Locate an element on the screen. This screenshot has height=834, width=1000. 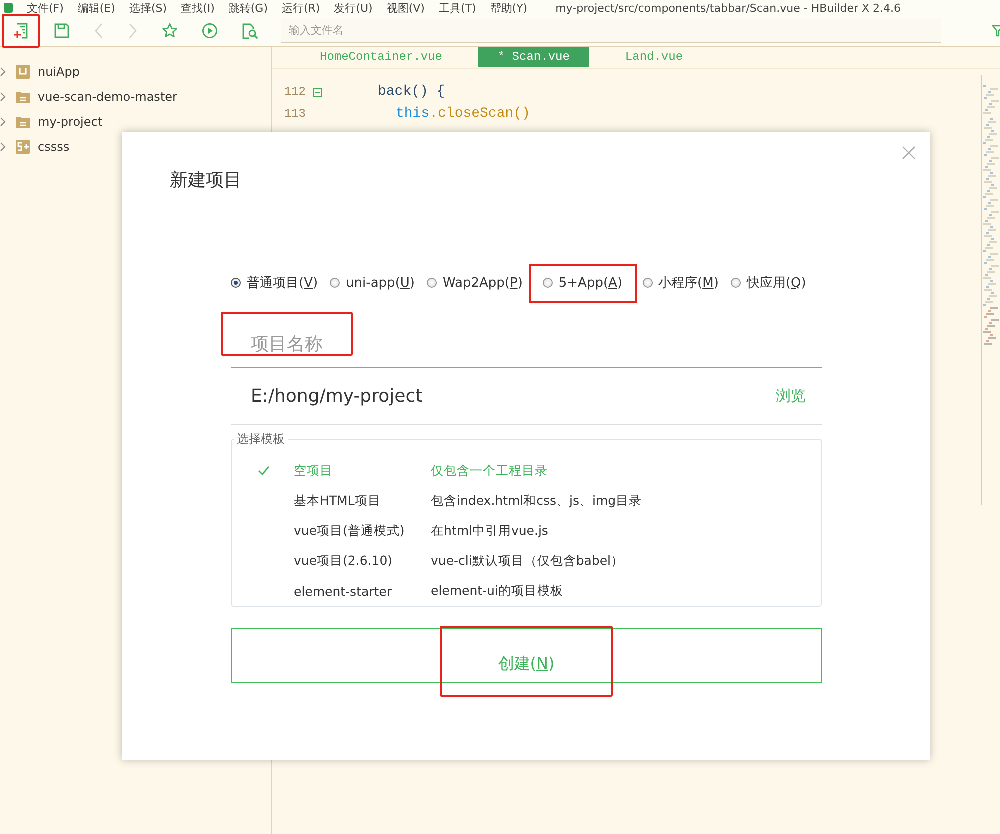
save-icon is located at coordinates (62, 31).